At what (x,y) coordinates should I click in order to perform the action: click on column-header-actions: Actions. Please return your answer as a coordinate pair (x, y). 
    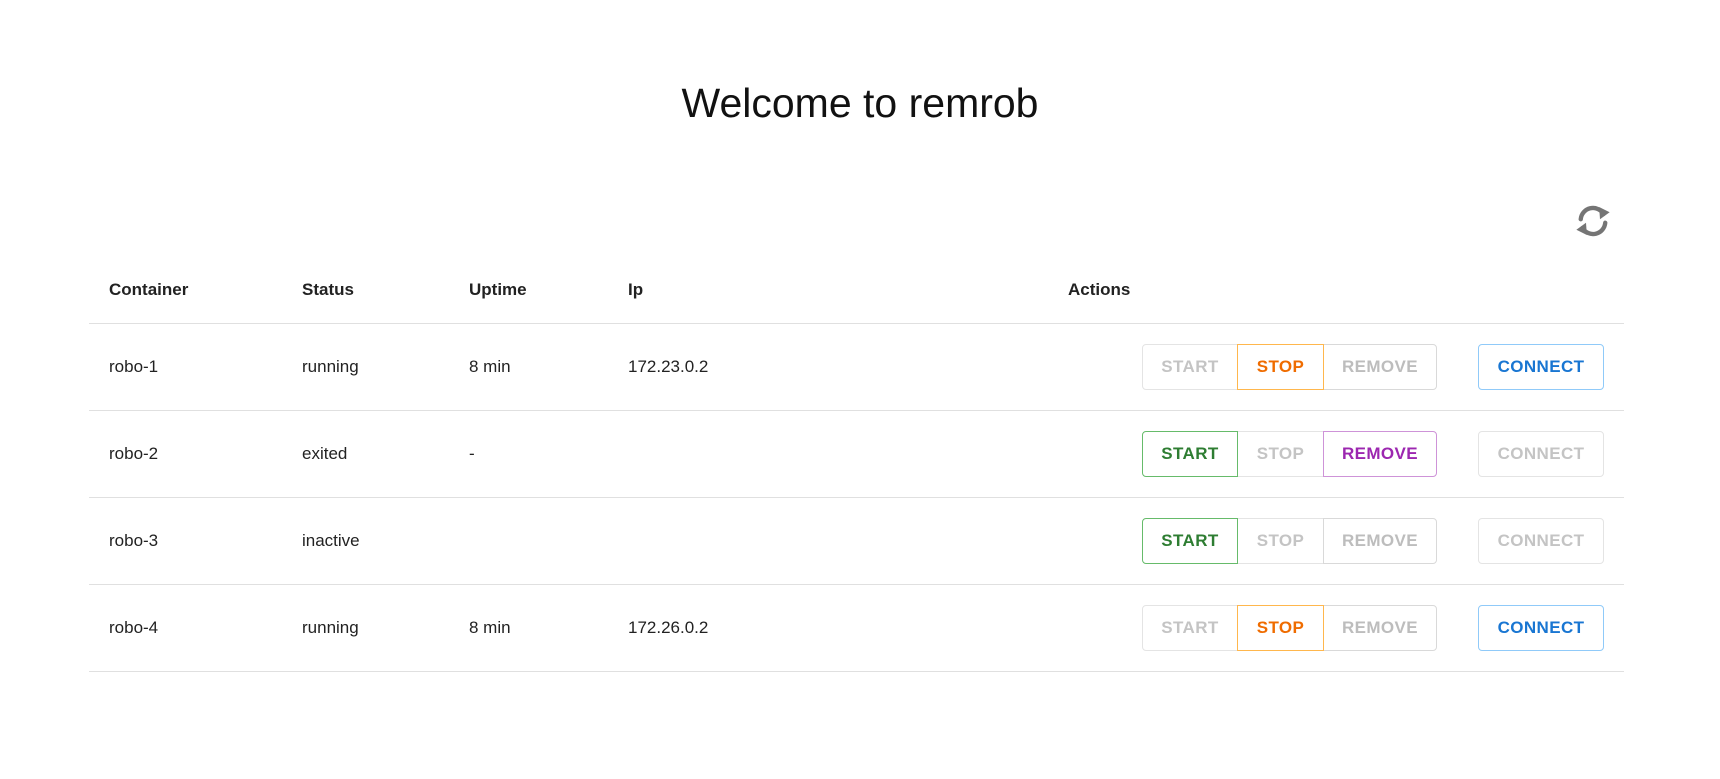
    Looking at the image, I should click on (1336, 291).